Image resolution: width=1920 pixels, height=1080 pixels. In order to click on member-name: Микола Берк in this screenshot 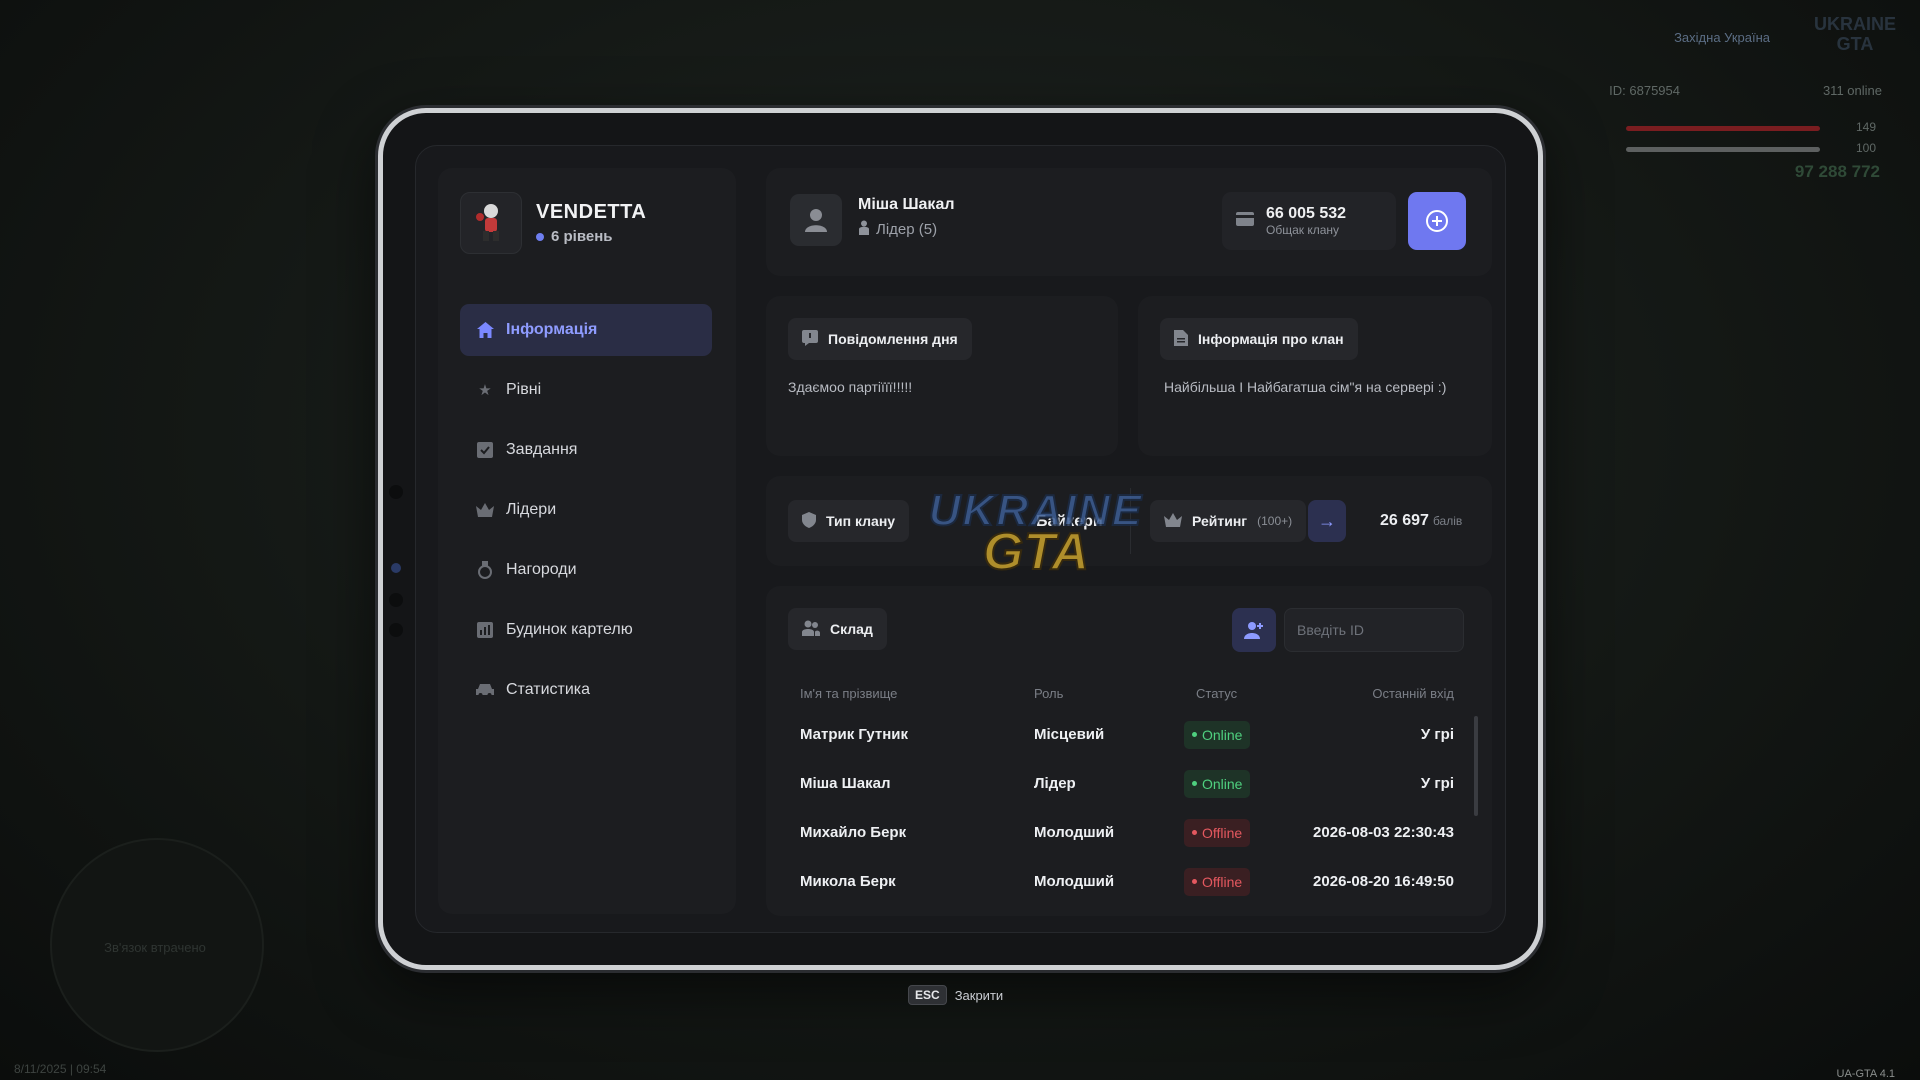, I will do `click(848, 881)`.